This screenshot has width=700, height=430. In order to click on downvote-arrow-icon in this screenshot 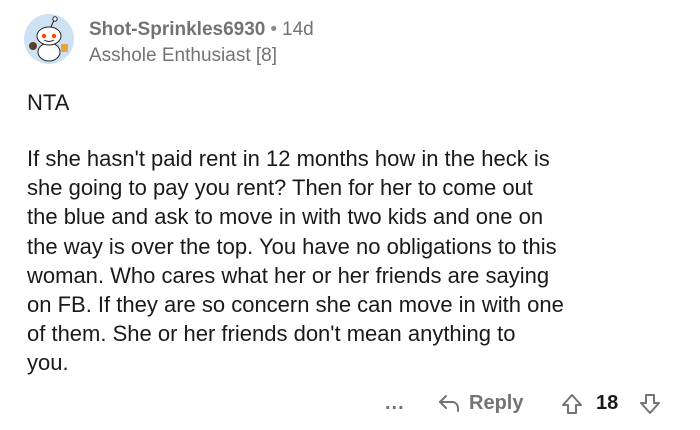, I will do `click(650, 404)`.